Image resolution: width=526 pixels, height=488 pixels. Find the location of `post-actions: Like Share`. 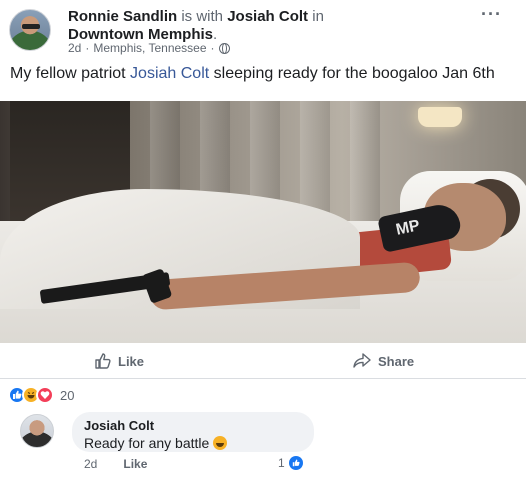

post-actions: Like Share is located at coordinates (263, 361).